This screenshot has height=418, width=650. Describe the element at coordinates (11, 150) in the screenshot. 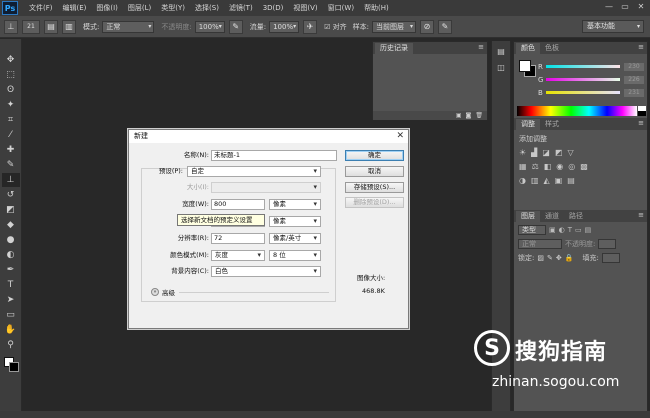

I see `healing-brush-tool-icon: ✚` at that location.